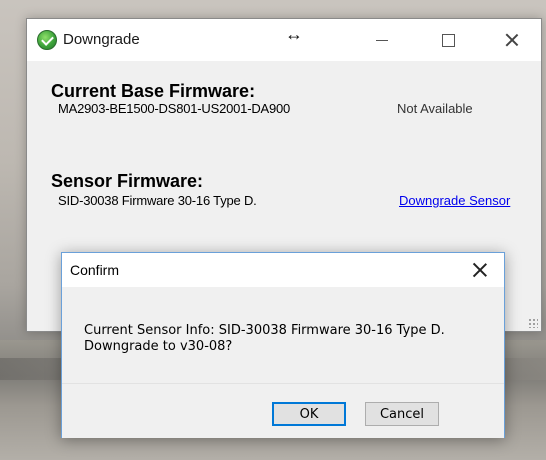  I want to click on resize-grip-icon, so click(533, 323).